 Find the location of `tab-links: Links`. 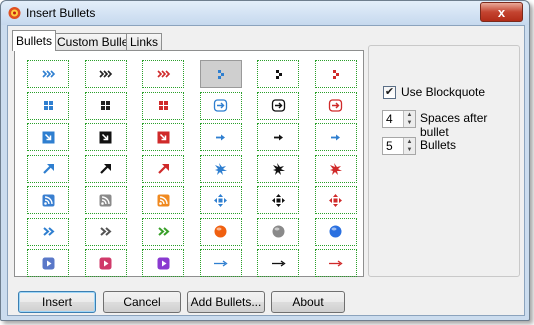

tab-links: Links is located at coordinates (144, 41).